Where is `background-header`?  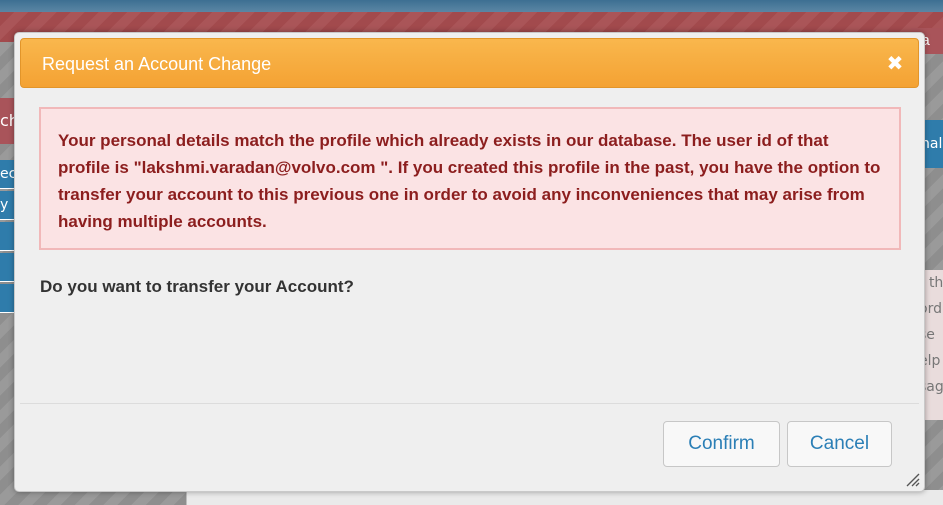
background-header is located at coordinates (471, 6).